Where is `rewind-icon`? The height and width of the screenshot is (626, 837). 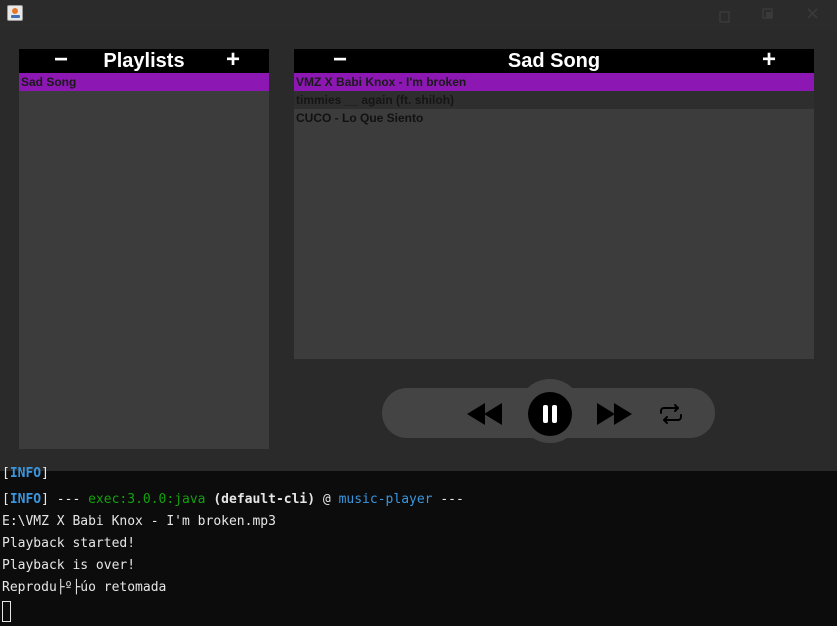
rewind-icon is located at coordinates (485, 414).